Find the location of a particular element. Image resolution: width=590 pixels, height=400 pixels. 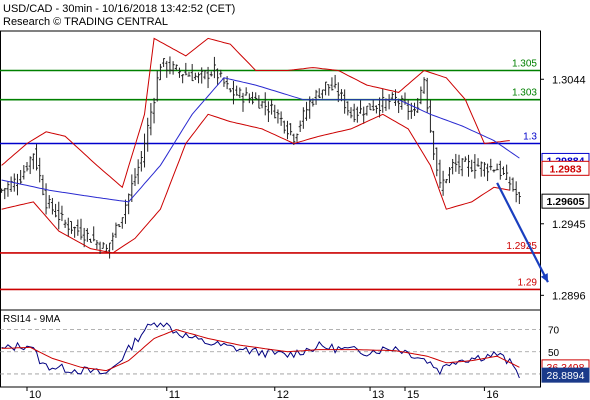

price-tag-1: 1.2983 is located at coordinates (565, 168).